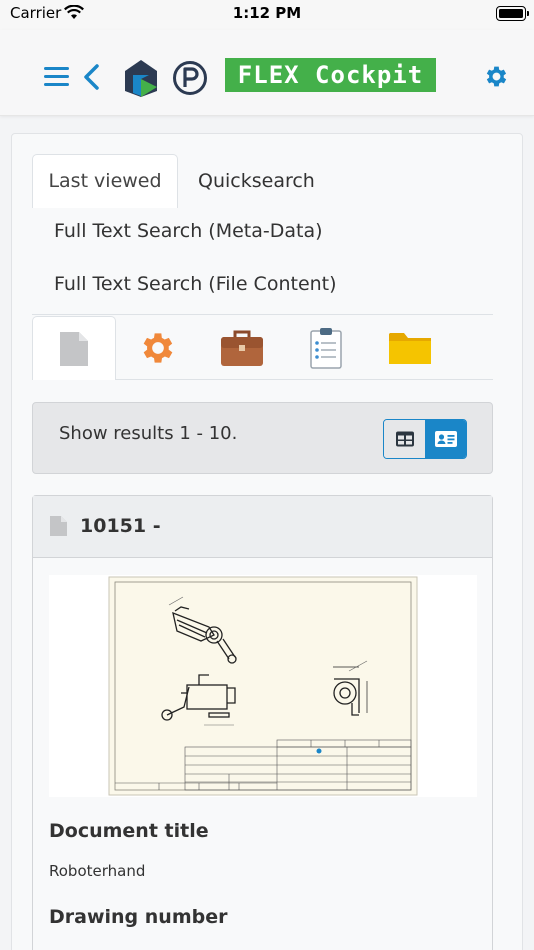 Image resolution: width=534 pixels, height=950 pixels. I want to click on category-tab-tasks, so click(326, 348).